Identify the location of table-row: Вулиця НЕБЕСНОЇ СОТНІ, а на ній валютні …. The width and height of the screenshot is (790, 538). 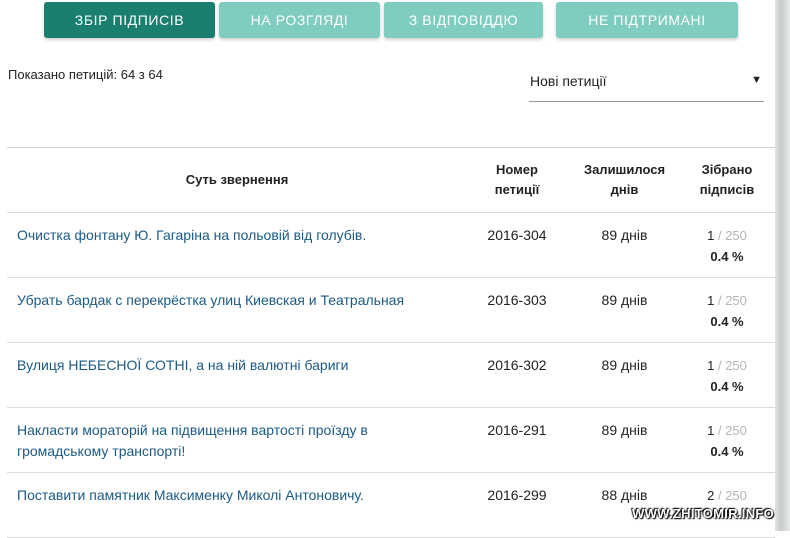
(391, 375).